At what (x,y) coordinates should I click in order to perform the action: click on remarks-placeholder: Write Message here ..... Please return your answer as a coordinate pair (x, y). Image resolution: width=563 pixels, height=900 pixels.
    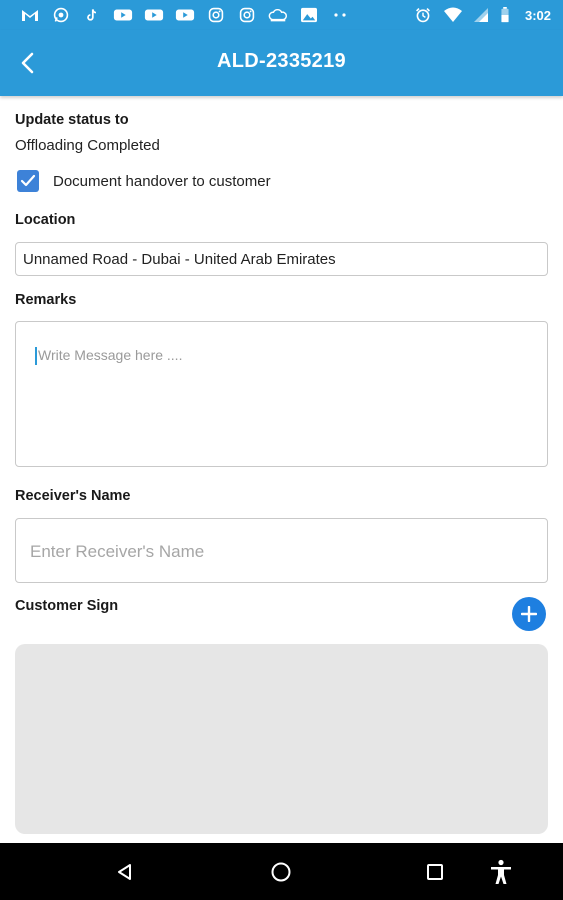
    Looking at the image, I should click on (110, 355).